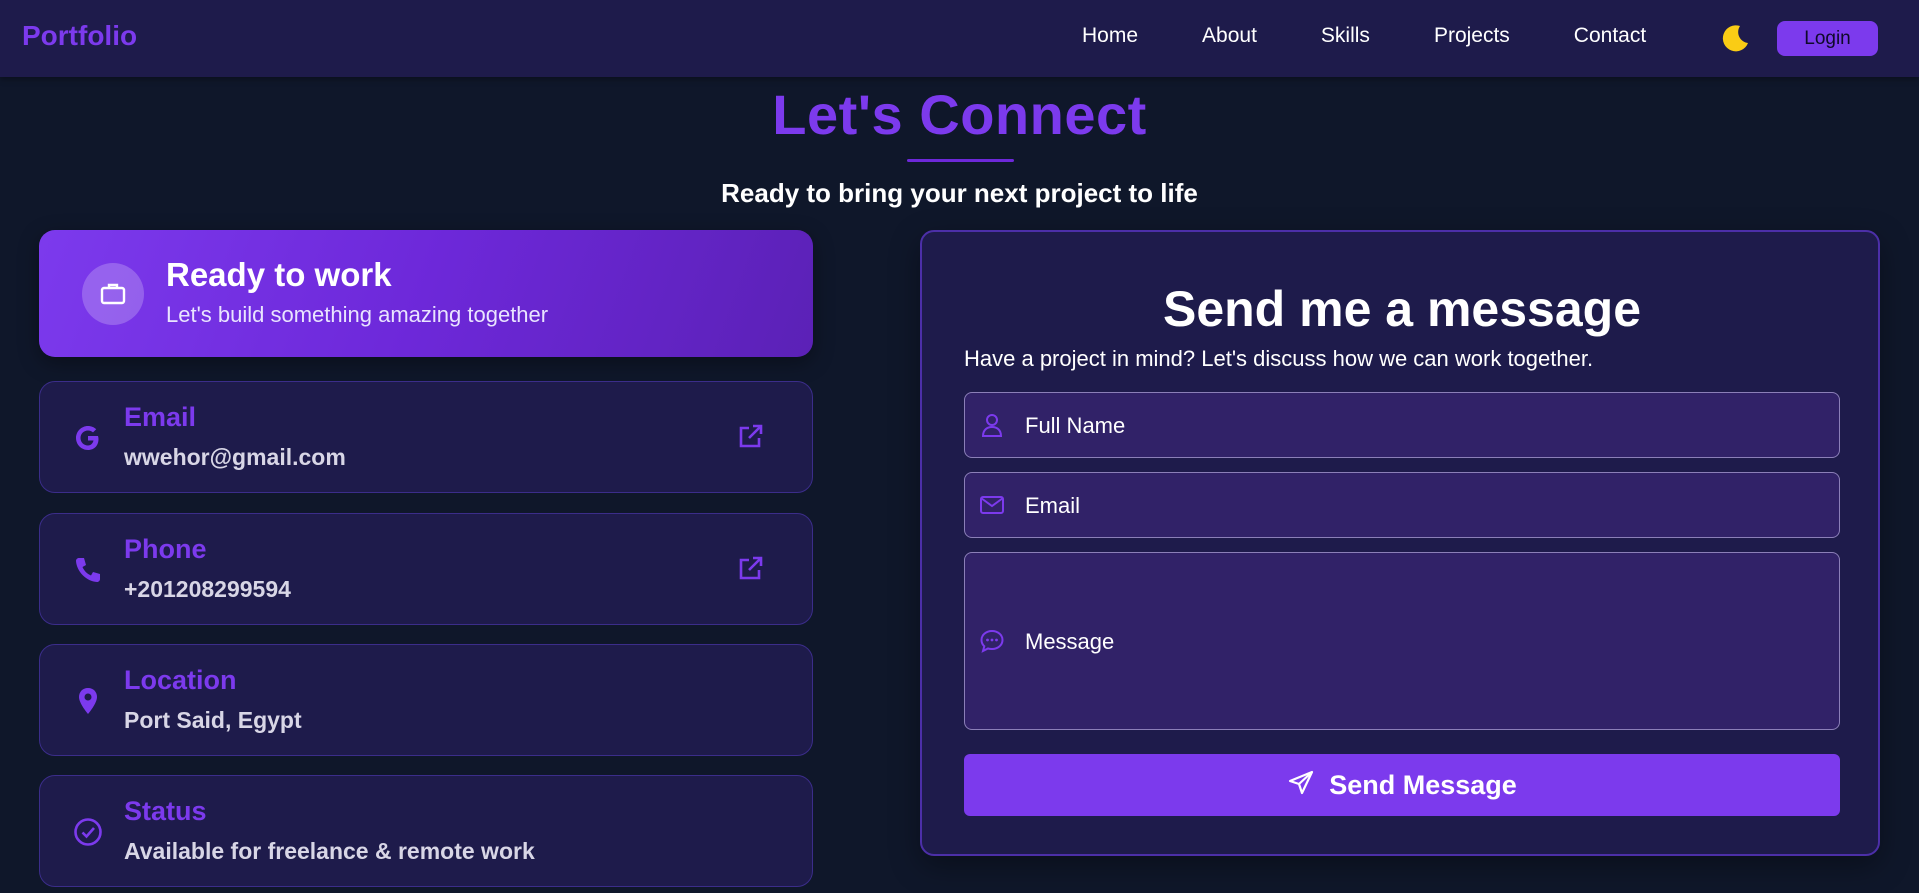 The width and height of the screenshot is (1919, 893). Describe the element at coordinates (992, 505) in the screenshot. I see `envelope-icon` at that location.